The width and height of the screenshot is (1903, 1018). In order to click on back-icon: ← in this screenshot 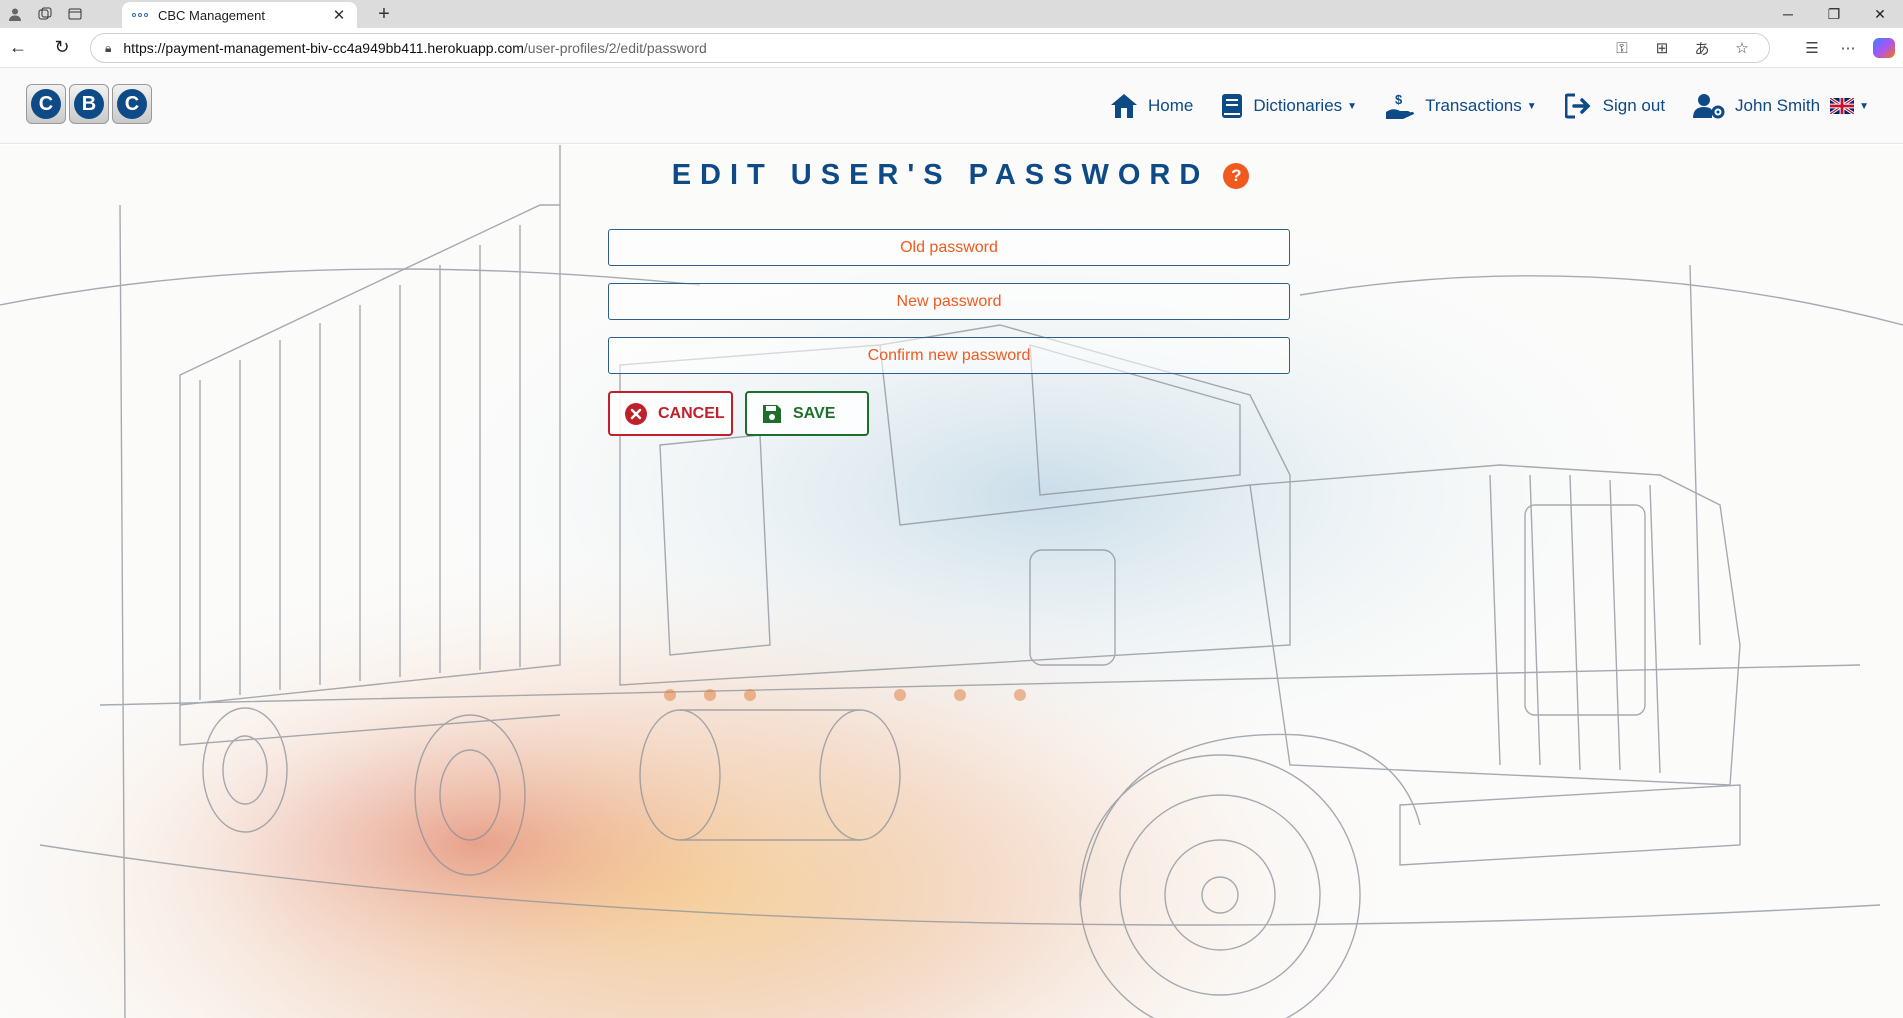, I will do `click(18, 48)`.